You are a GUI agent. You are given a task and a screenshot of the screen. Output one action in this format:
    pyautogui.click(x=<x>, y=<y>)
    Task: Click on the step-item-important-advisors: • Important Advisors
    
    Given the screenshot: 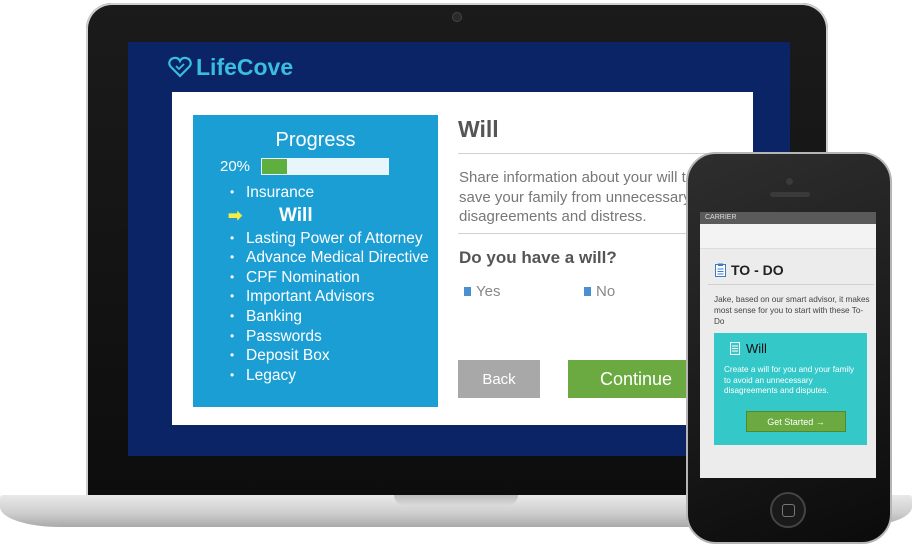 What is the action you would take?
    pyautogui.click(x=328, y=297)
    